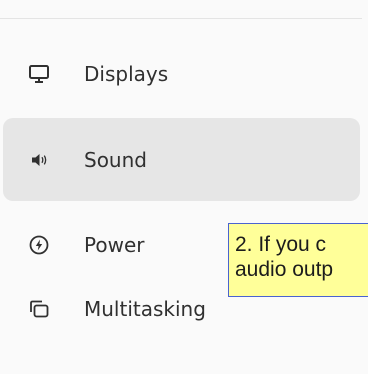 Image resolution: width=368 pixels, height=374 pixels. Describe the element at coordinates (39, 159) in the screenshot. I see `speaker-icon` at that location.